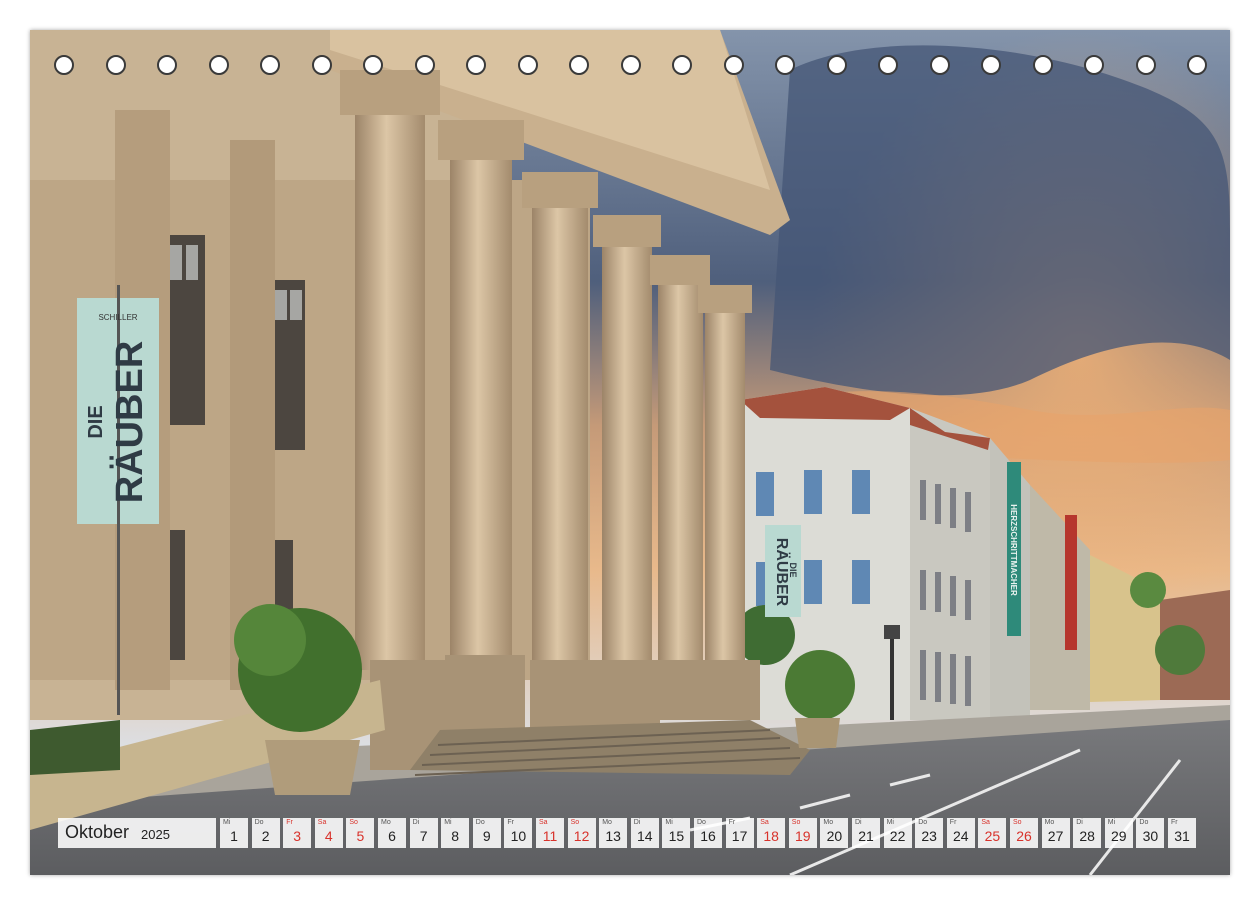 The image size is (1260, 905). I want to click on day-cell: Mi 22, so click(897, 833).